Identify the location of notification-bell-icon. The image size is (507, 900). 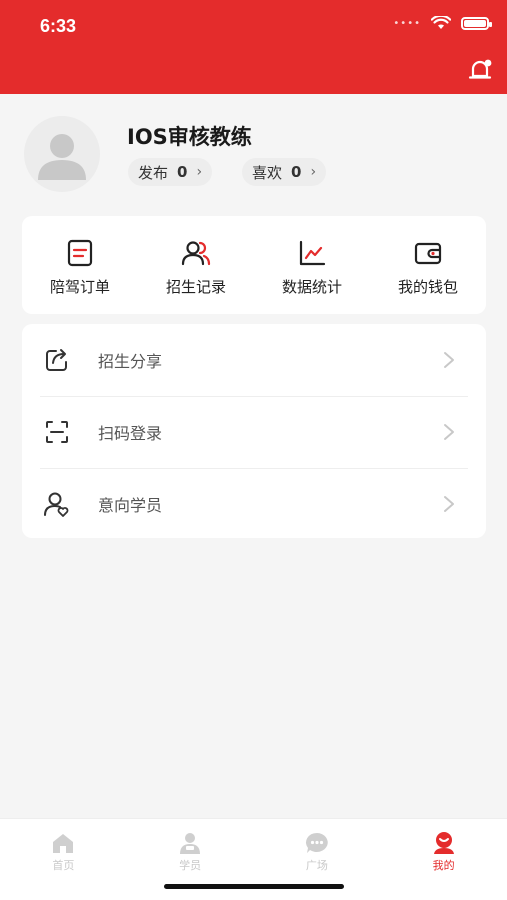
(480, 71).